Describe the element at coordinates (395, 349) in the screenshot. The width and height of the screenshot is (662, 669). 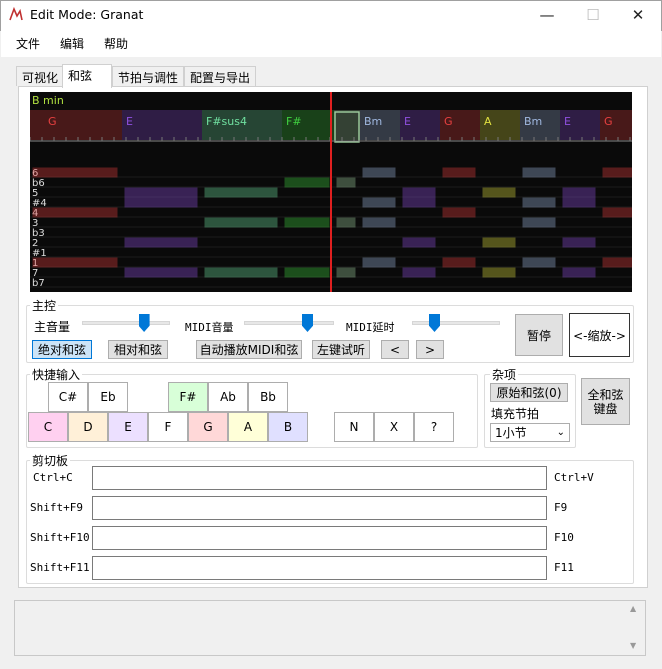
I see `previous-button: <` at that location.